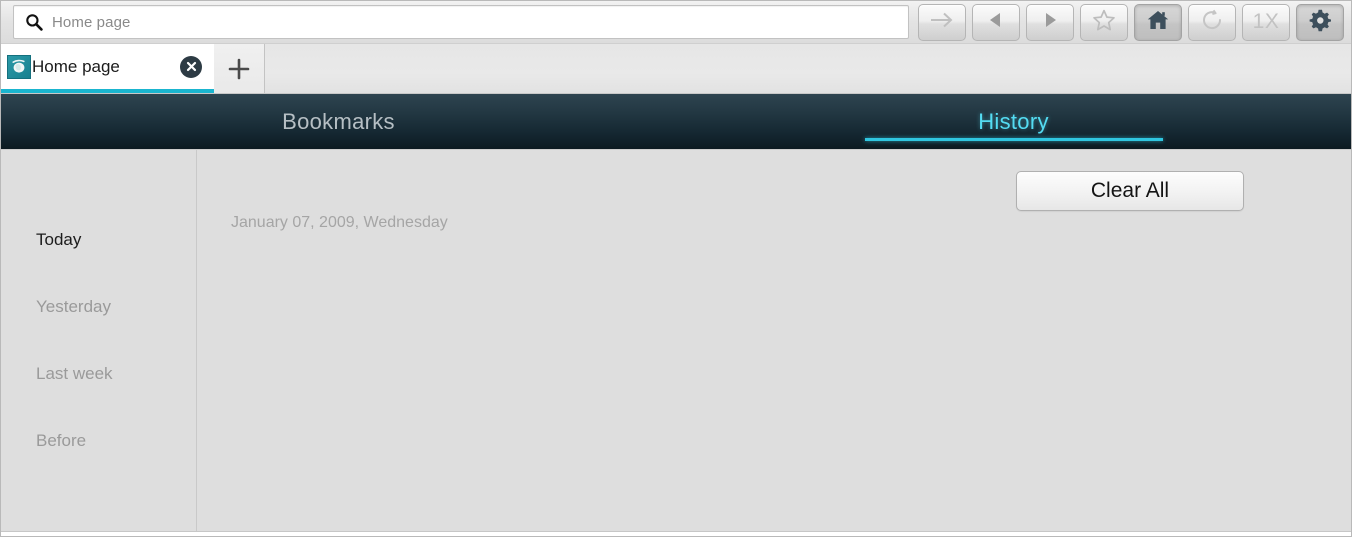 Image resolution: width=1352 pixels, height=537 pixels. What do you see at coordinates (76, 66) in the screenshot?
I see `tab-title: Home page` at bounding box center [76, 66].